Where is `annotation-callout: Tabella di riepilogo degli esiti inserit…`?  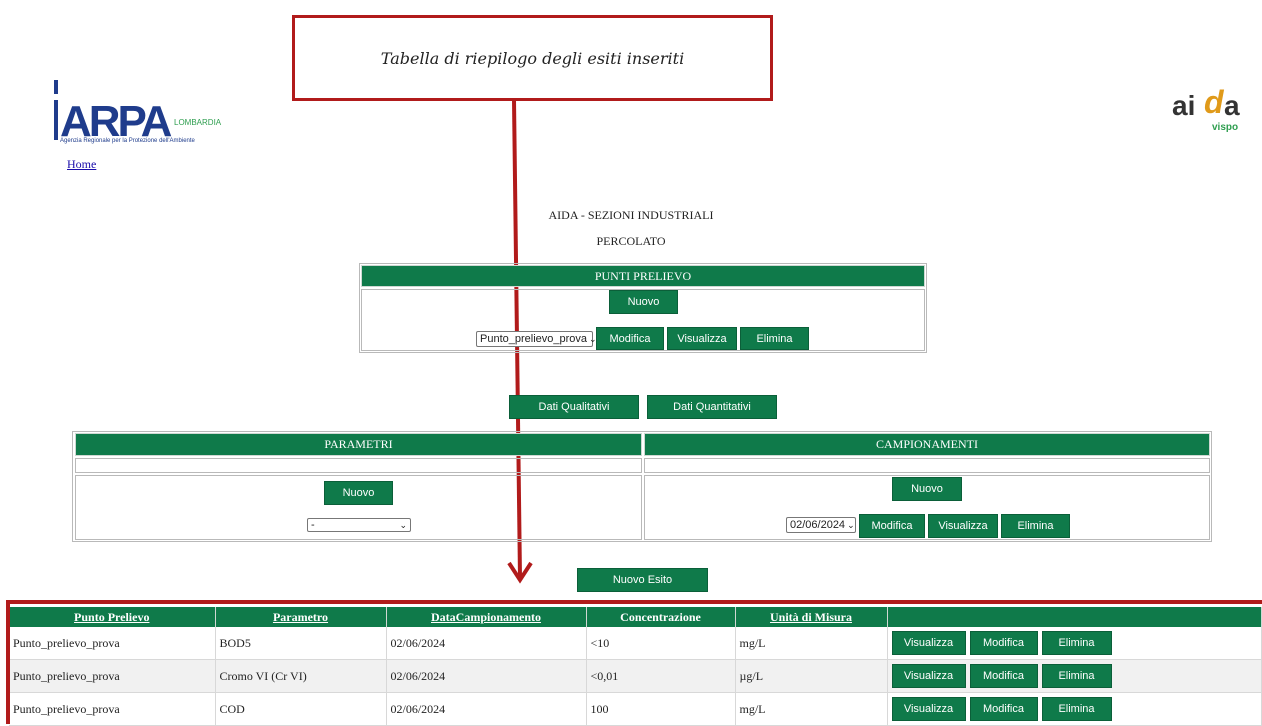 annotation-callout: Tabella di riepilogo degli esiti inserit… is located at coordinates (532, 58).